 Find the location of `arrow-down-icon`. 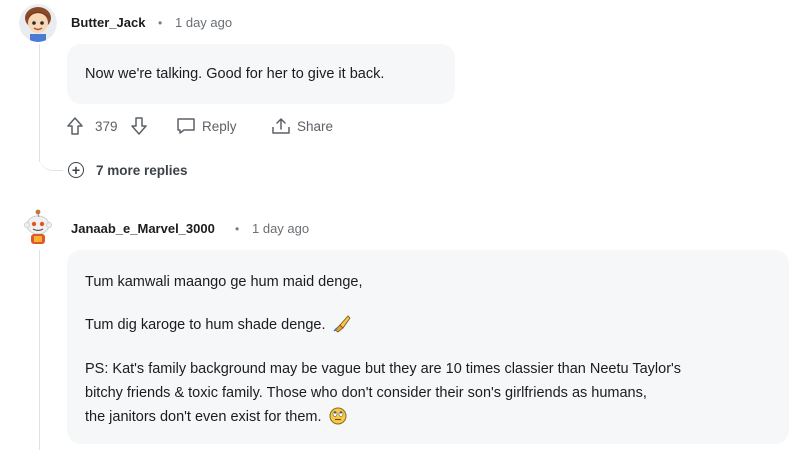

arrow-down-icon is located at coordinates (139, 126).